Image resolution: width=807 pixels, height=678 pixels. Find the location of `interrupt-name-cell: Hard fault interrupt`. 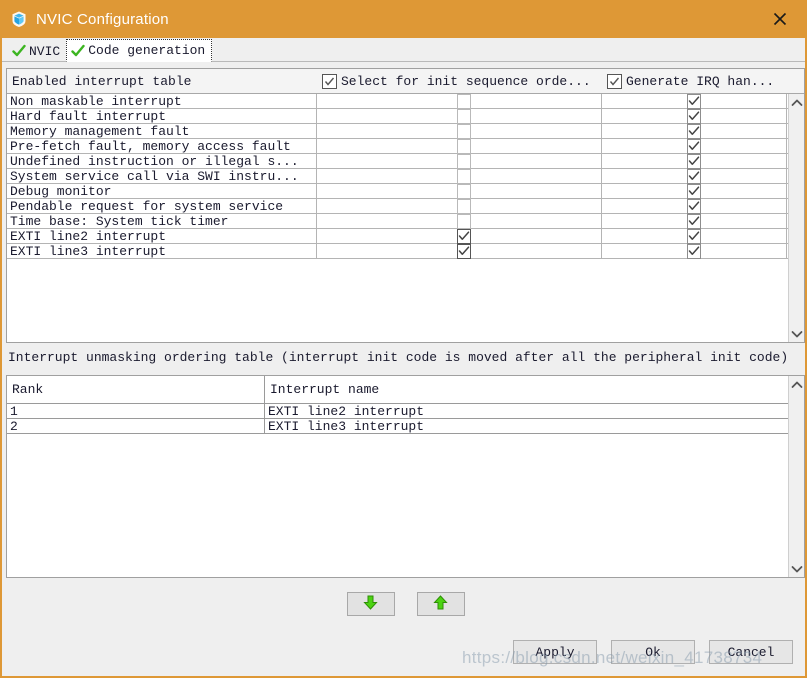

interrupt-name-cell: Hard fault interrupt is located at coordinates (162, 116).